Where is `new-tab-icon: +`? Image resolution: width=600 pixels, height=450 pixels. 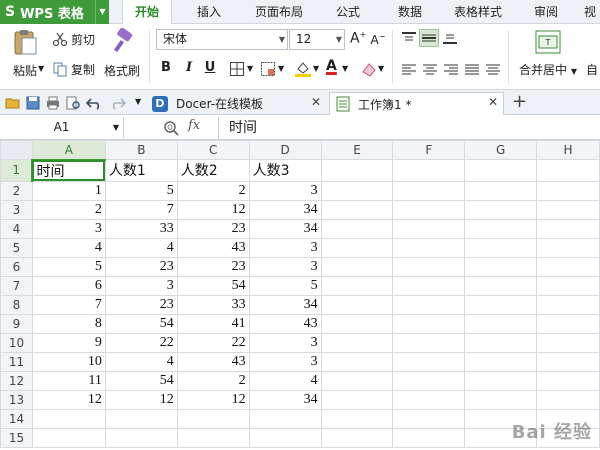 new-tab-icon: + is located at coordinates (519, 101).